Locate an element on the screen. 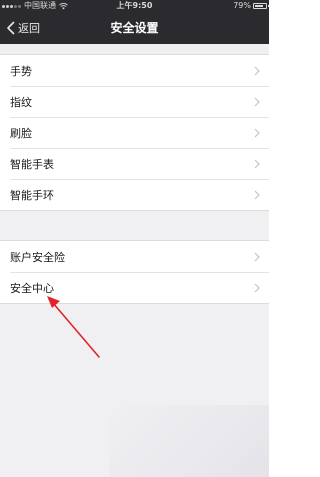 The image size is (320, 477). status-right: 79% is located at coordinates (251, 6).